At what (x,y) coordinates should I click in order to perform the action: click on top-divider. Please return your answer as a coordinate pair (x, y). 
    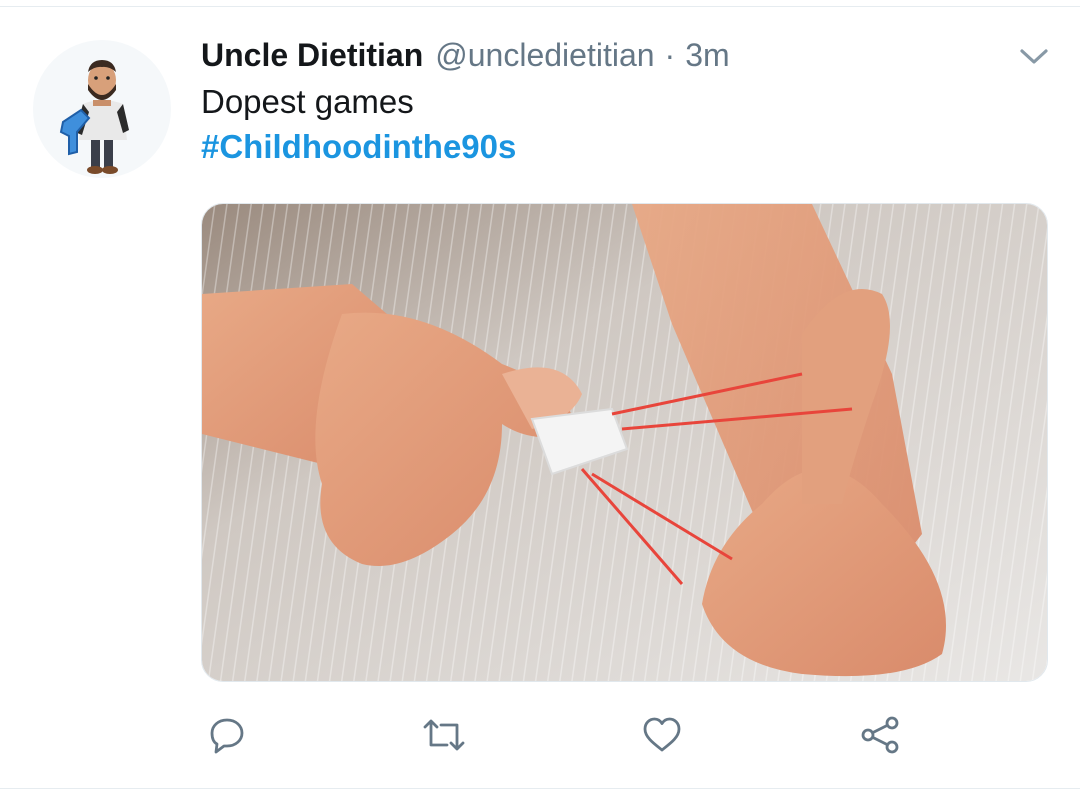
    Looking at the image, I should click on (540, 6).